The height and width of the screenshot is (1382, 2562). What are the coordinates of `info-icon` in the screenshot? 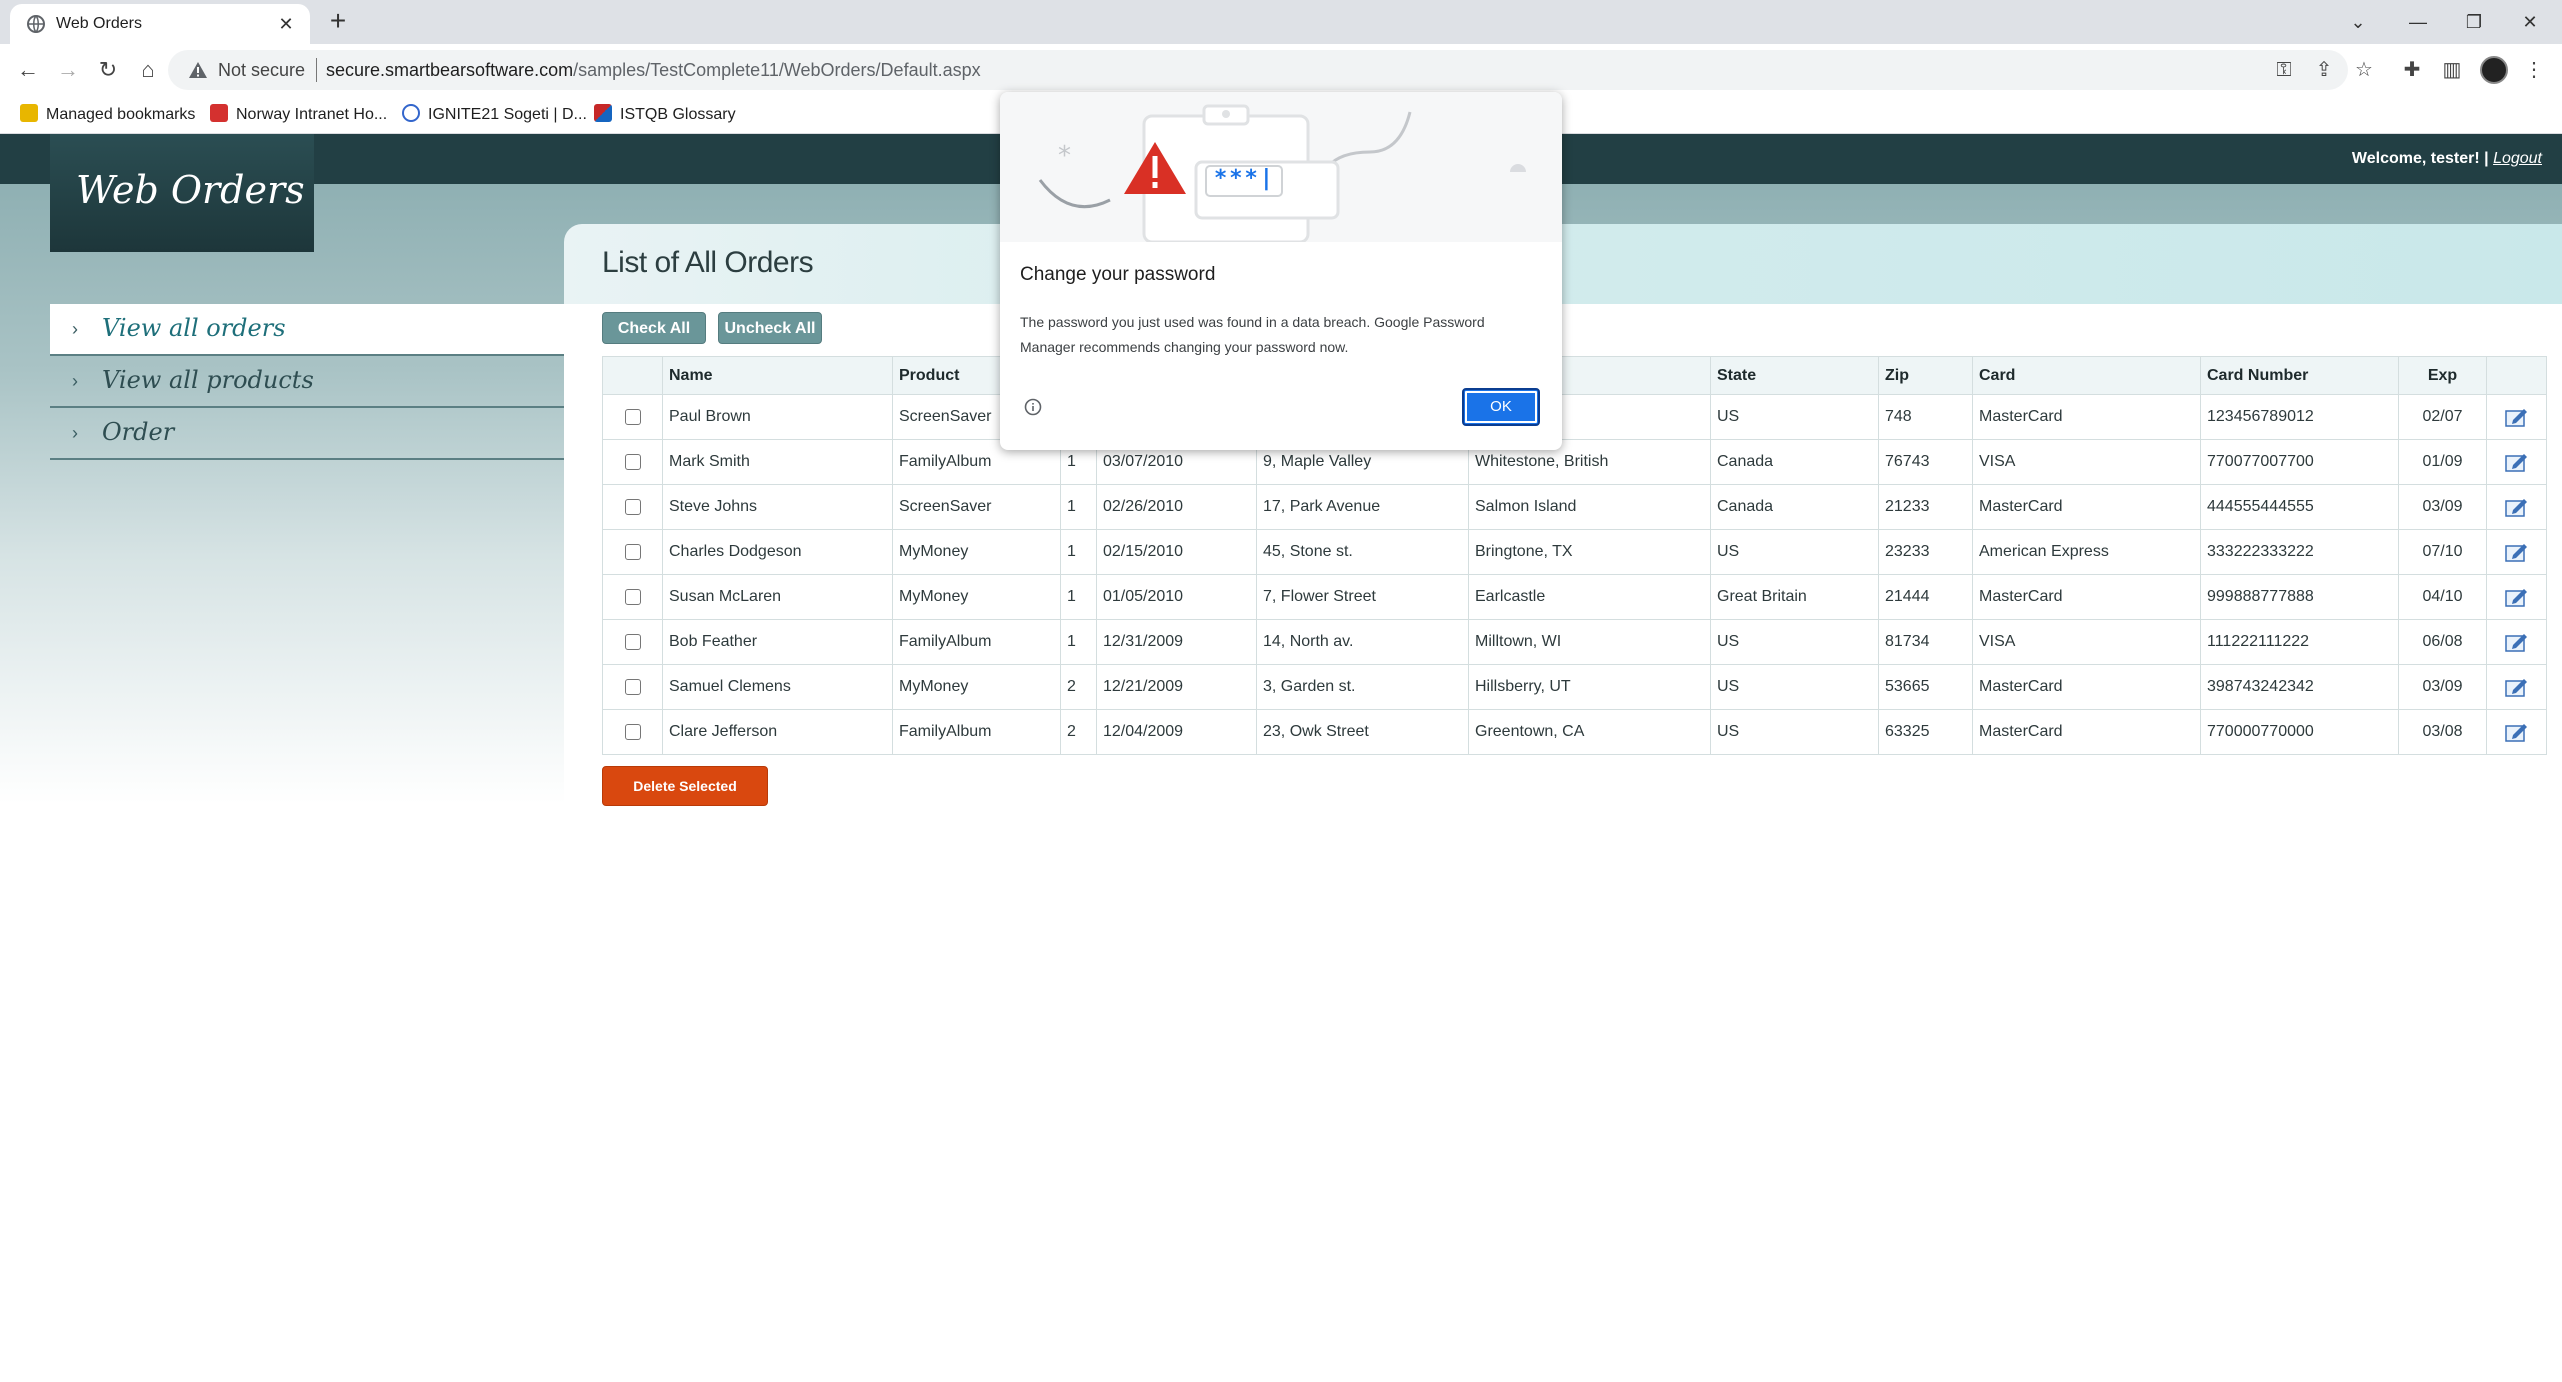 It's located at (1033, 407).